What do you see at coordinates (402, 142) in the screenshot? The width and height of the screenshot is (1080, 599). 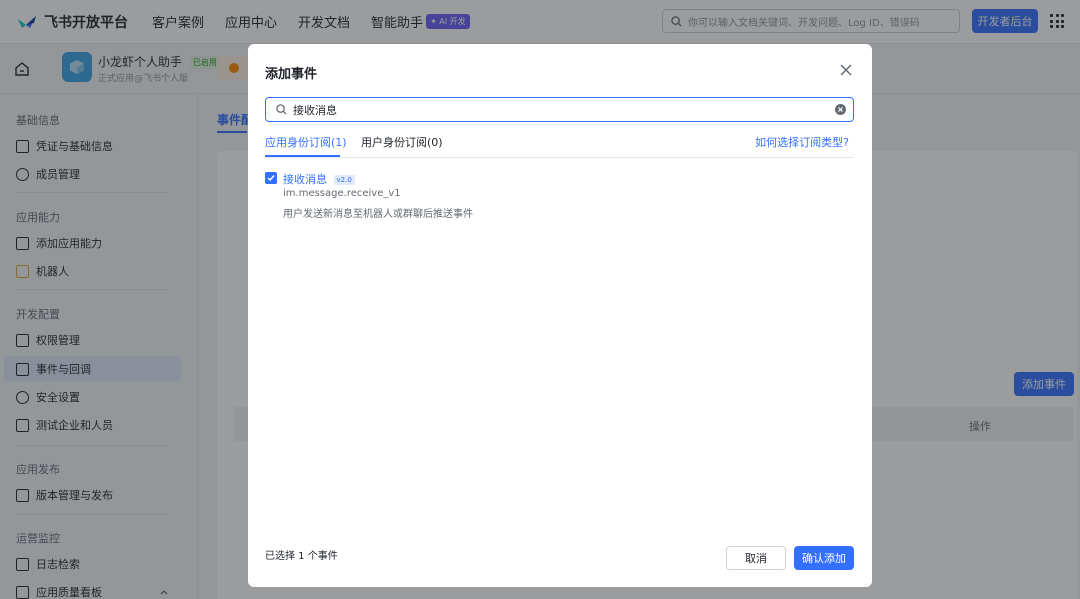 I see `tab-user-subscription: 用户身份订阅(0)` at bounding box center [402, 142].